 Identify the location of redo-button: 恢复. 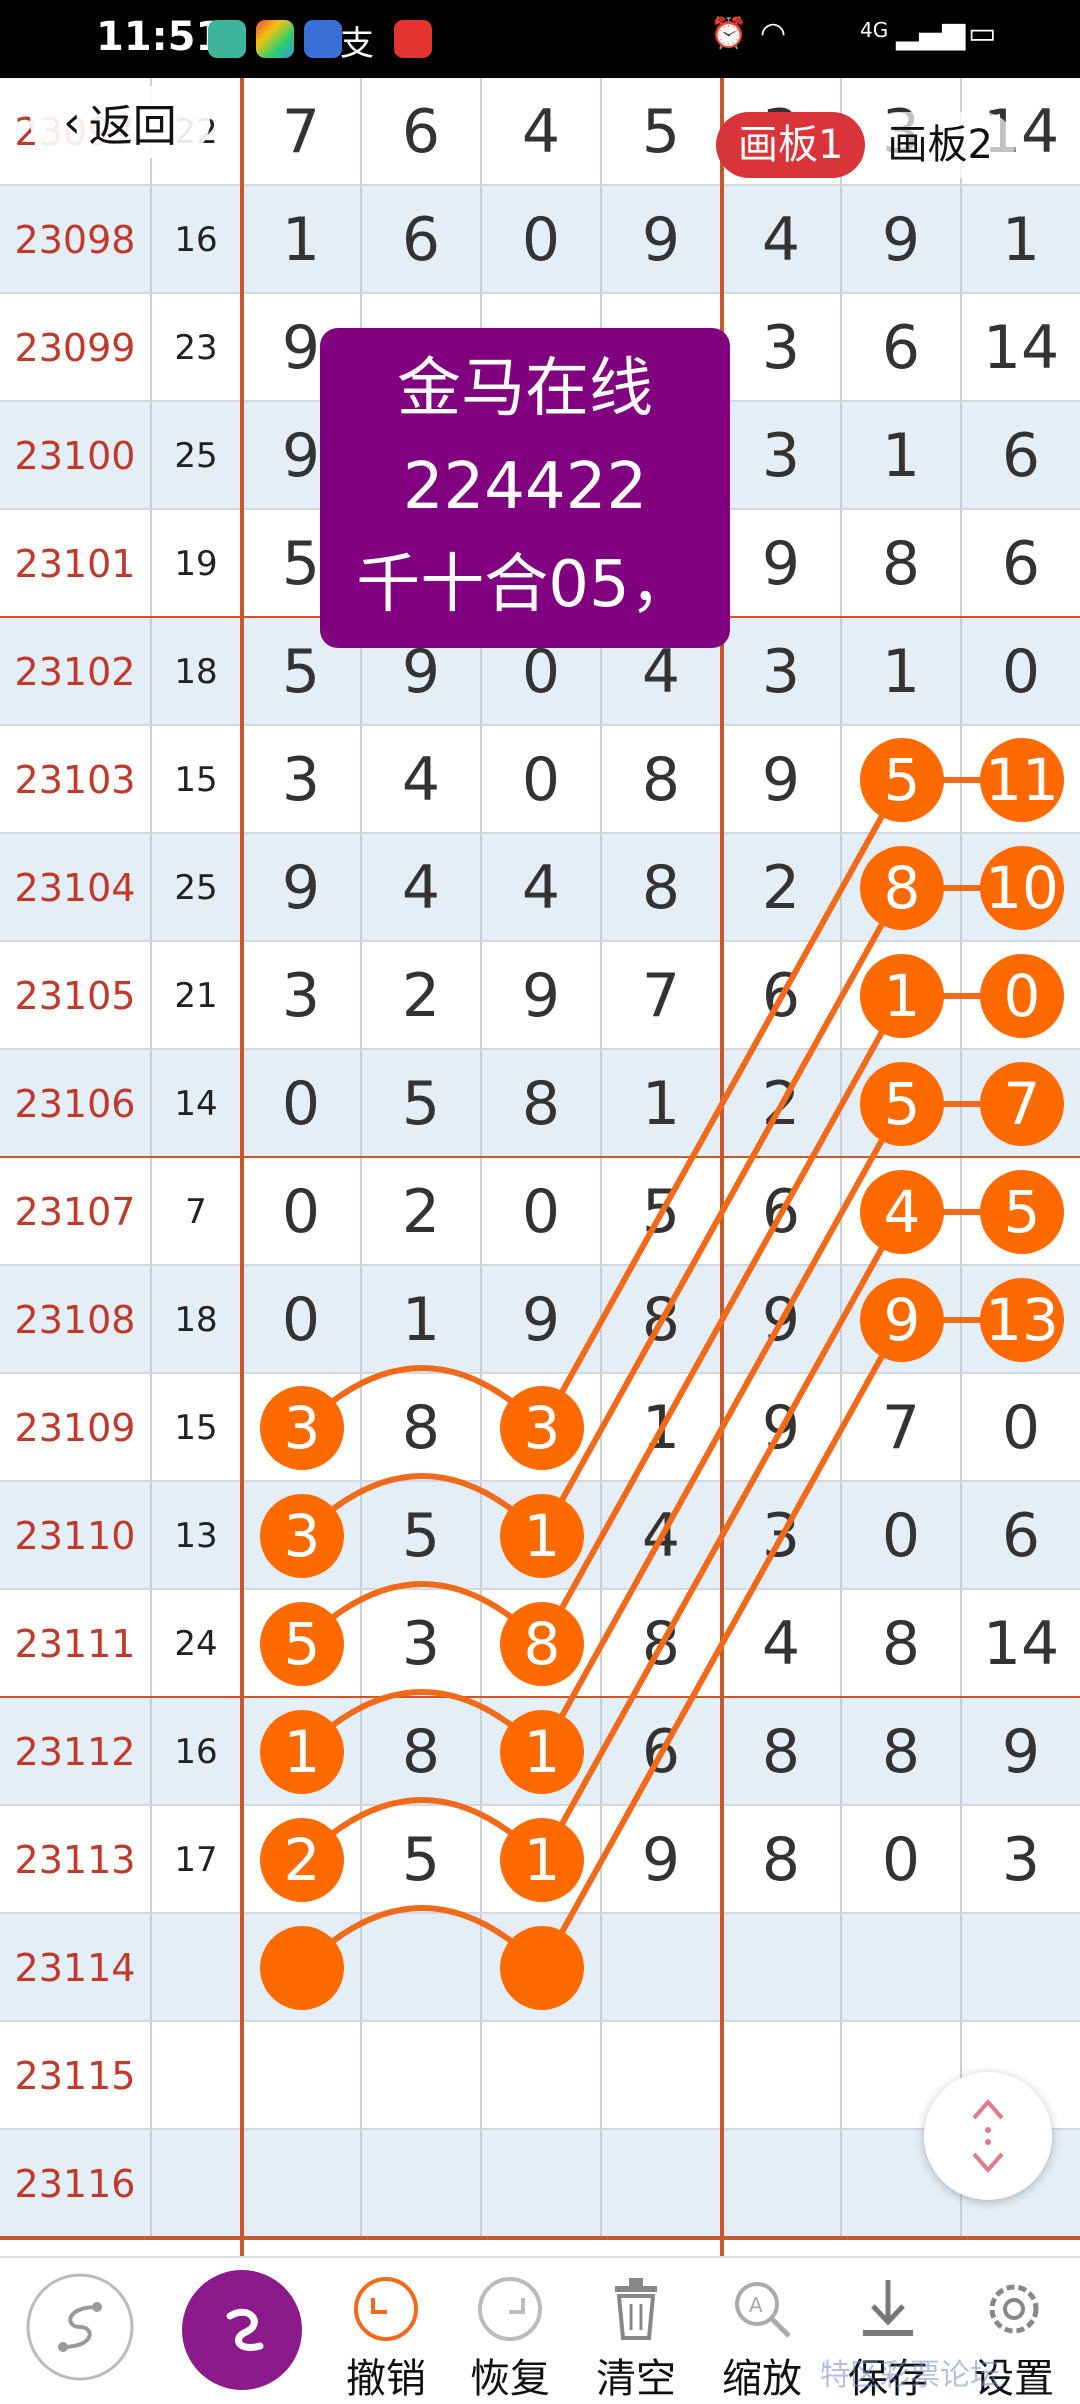
(510, 2330).